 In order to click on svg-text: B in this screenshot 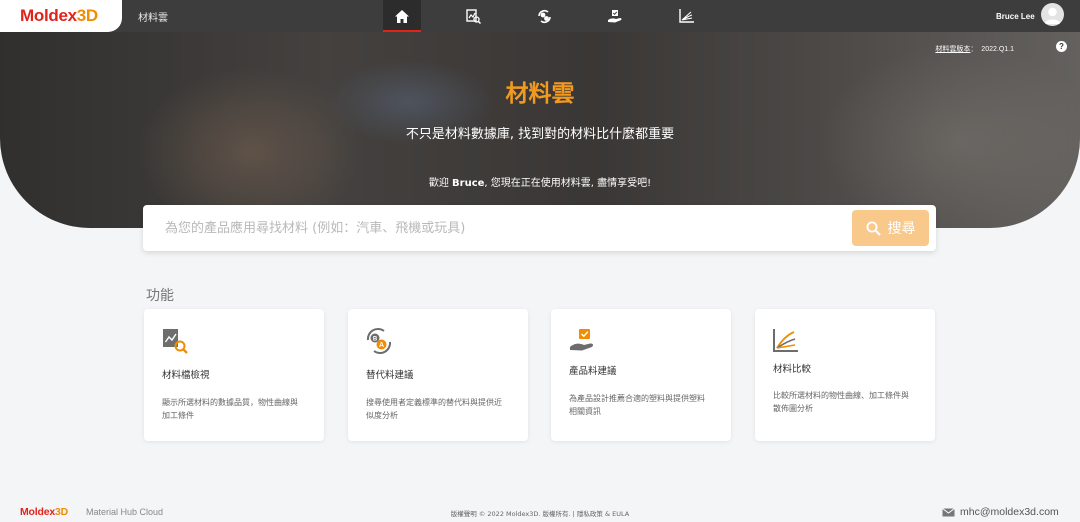, I will do `click(375, 340)`.